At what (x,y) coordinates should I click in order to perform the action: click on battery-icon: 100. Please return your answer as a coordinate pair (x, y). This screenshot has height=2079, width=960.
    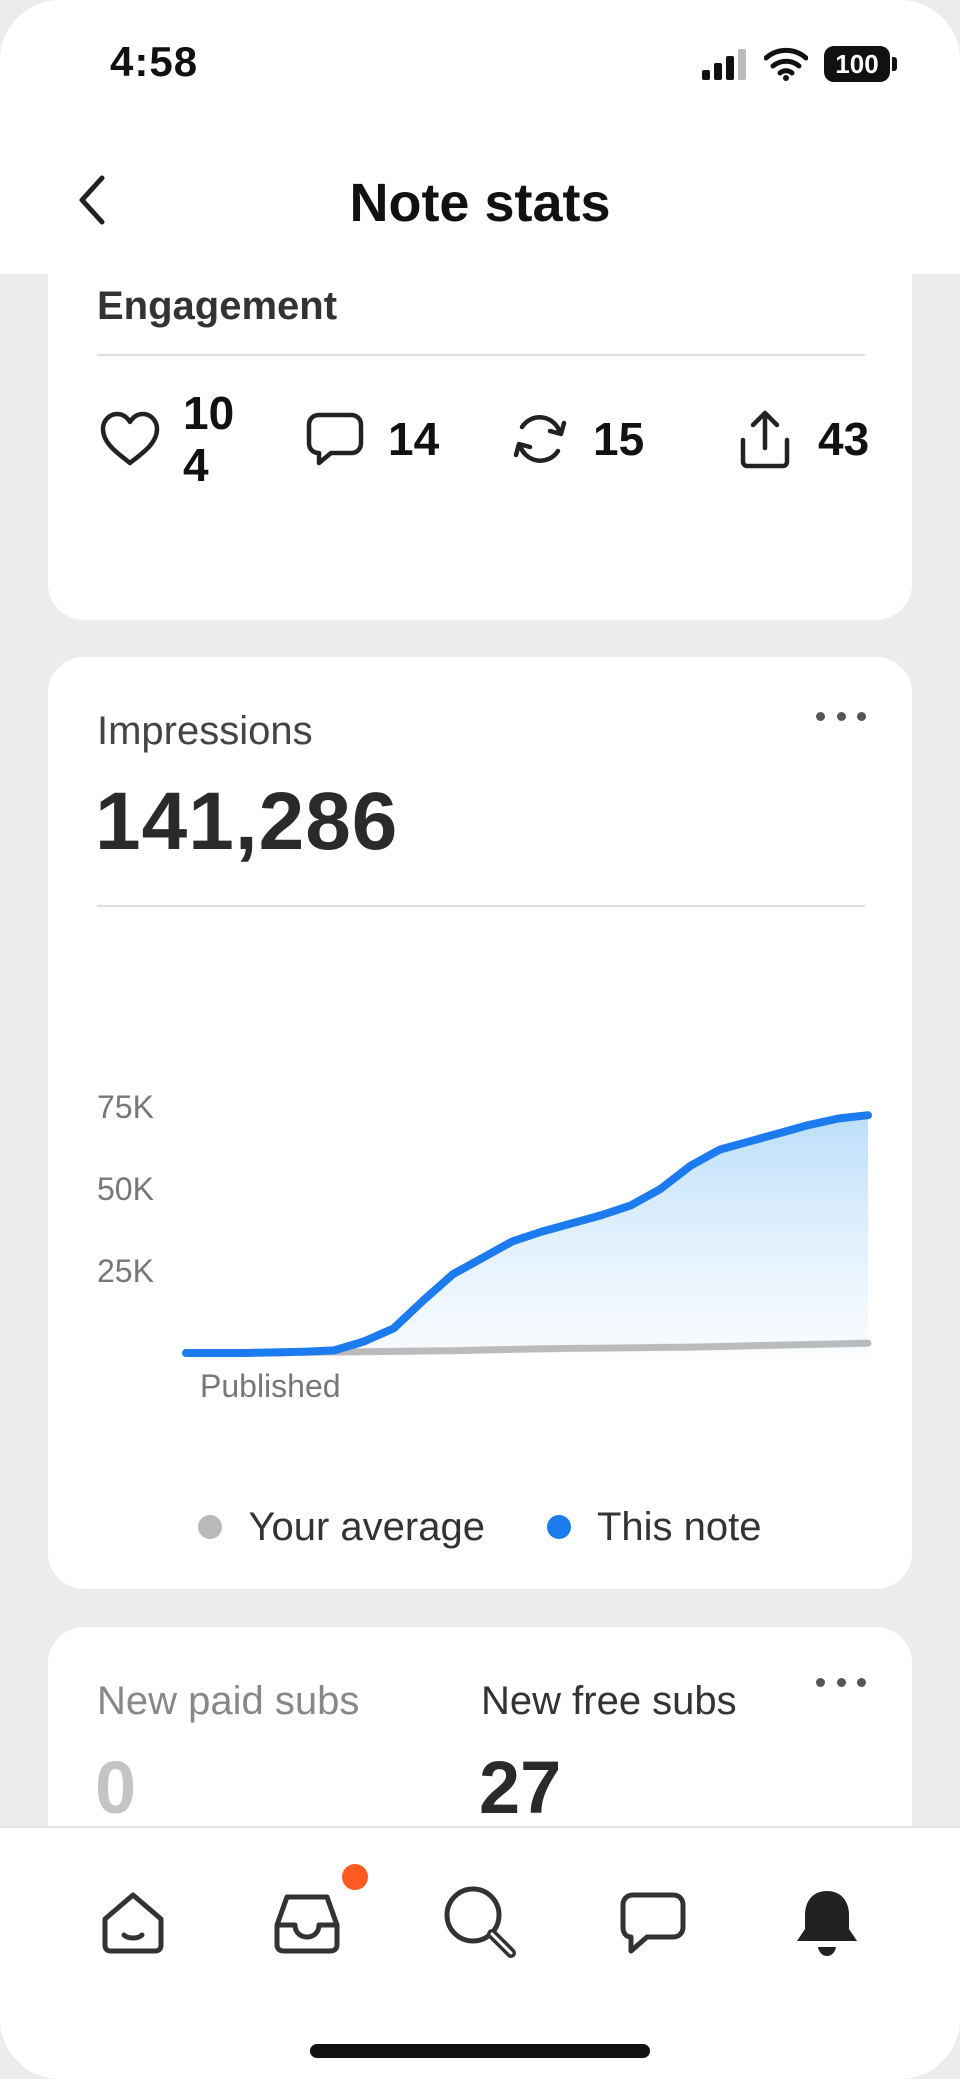
    Looking at the image, I should click on (861, 64).